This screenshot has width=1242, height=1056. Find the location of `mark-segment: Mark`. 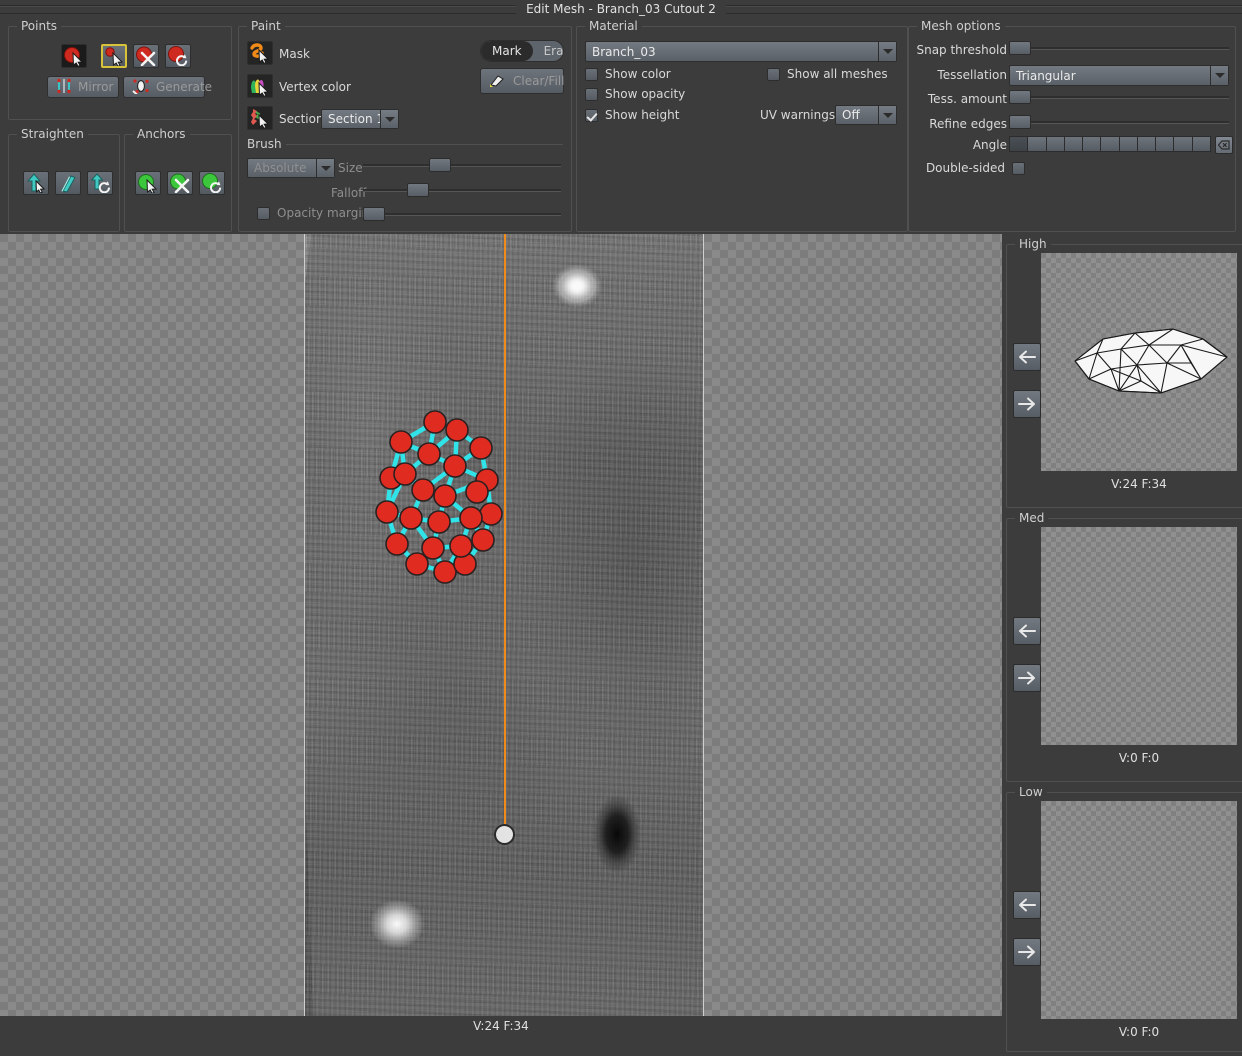

mark-segment: Mark is located at coordinates (507, 51).